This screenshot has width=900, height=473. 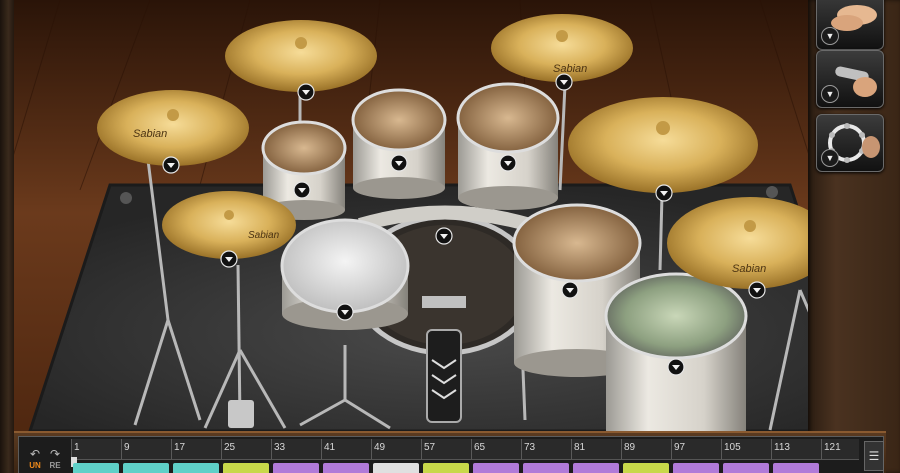 I want to click on bar-number: 89, so click(x=630, y=447).